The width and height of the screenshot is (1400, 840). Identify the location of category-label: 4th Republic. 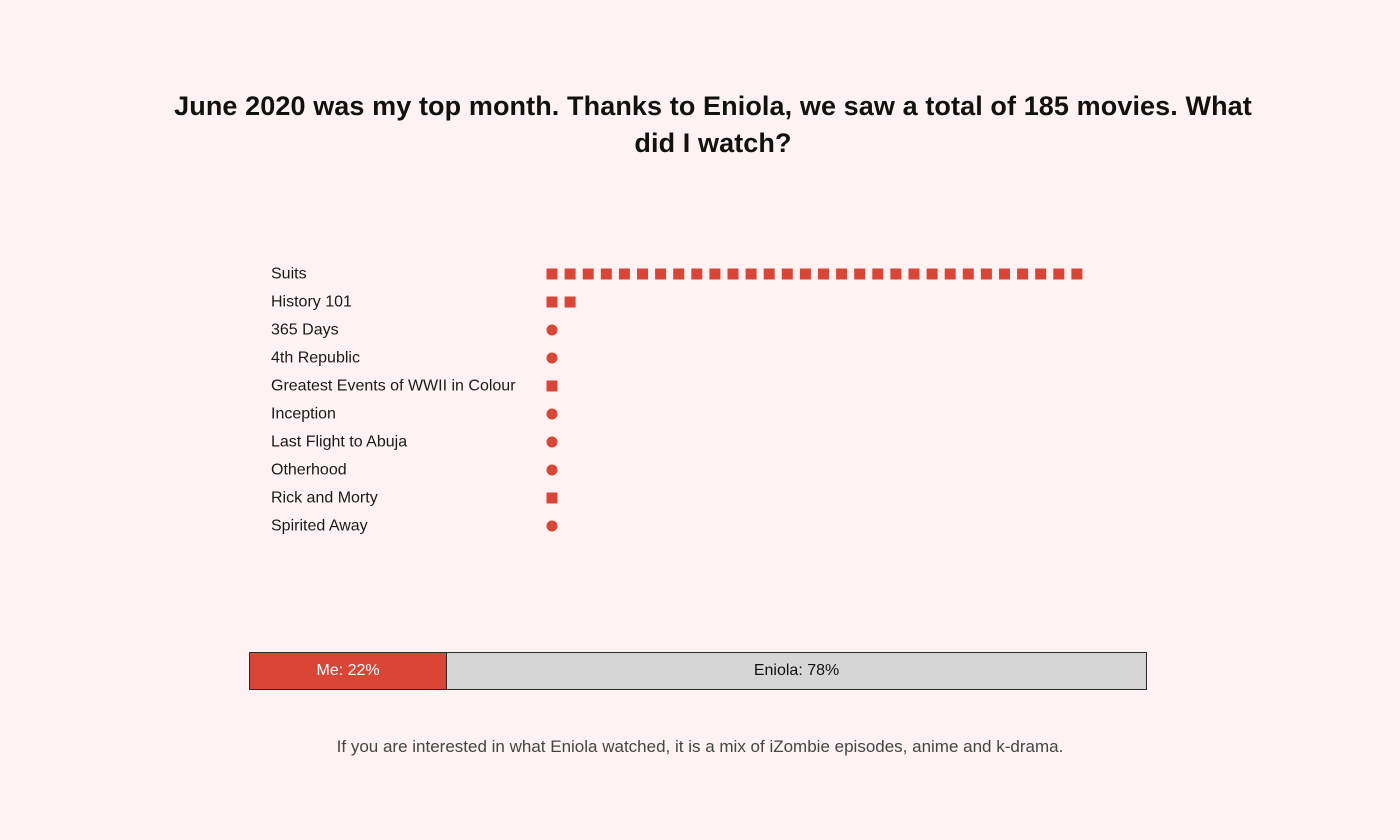
(315, 358).